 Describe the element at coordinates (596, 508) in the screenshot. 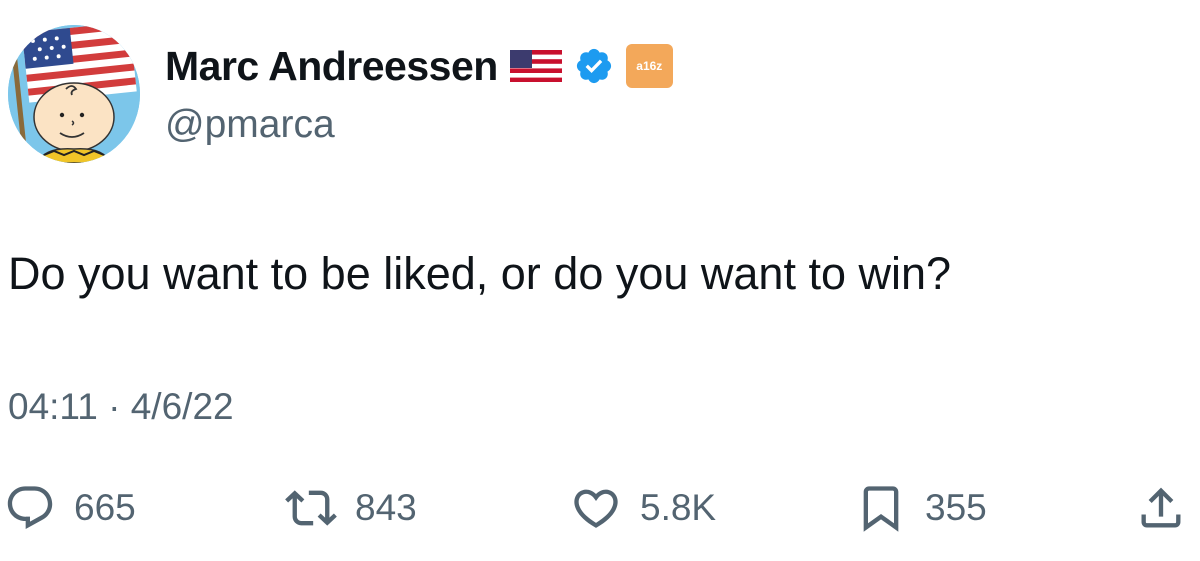

I see `heart-icon` at that location.